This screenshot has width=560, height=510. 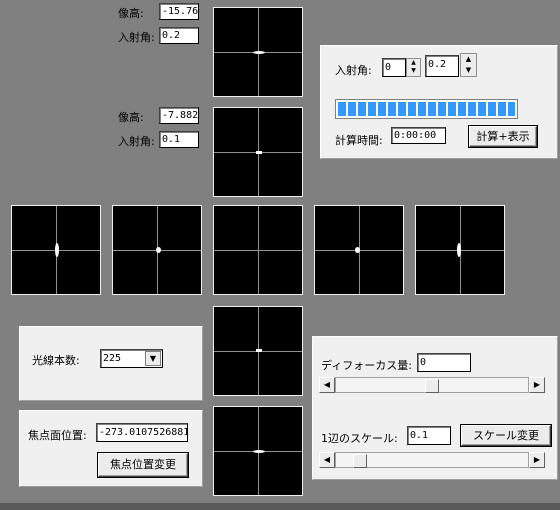 What do you see at coordinates (442, 66) in the screenshot?
I see `incidence-decimal-spinner: 0.2` at bounding box center [442, 66].